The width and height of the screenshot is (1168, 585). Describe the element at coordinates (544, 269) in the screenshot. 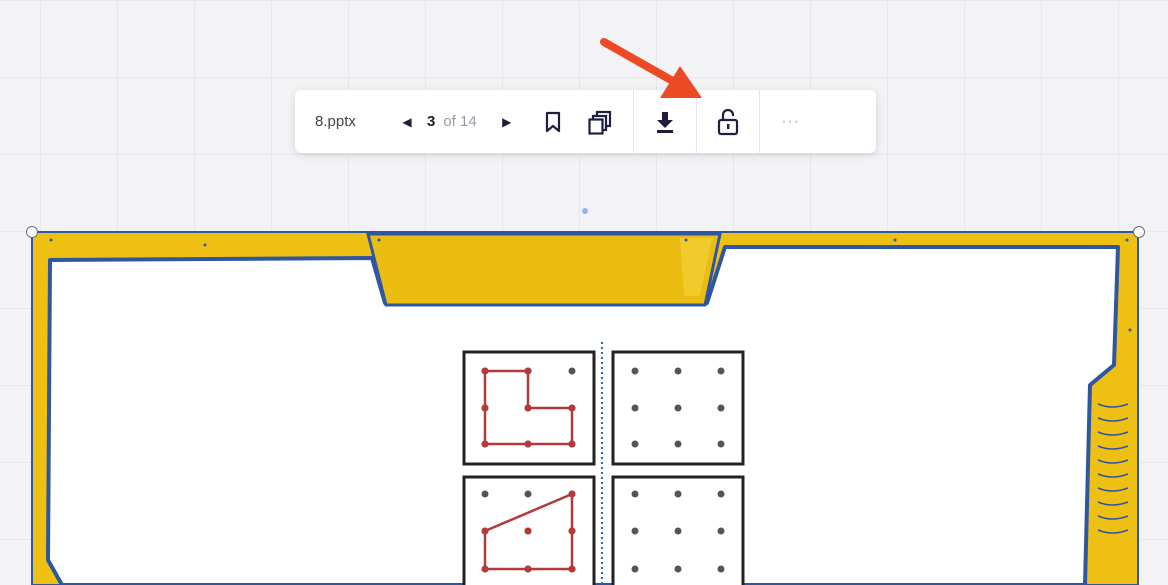

I see `slide-top-tab` at that location.